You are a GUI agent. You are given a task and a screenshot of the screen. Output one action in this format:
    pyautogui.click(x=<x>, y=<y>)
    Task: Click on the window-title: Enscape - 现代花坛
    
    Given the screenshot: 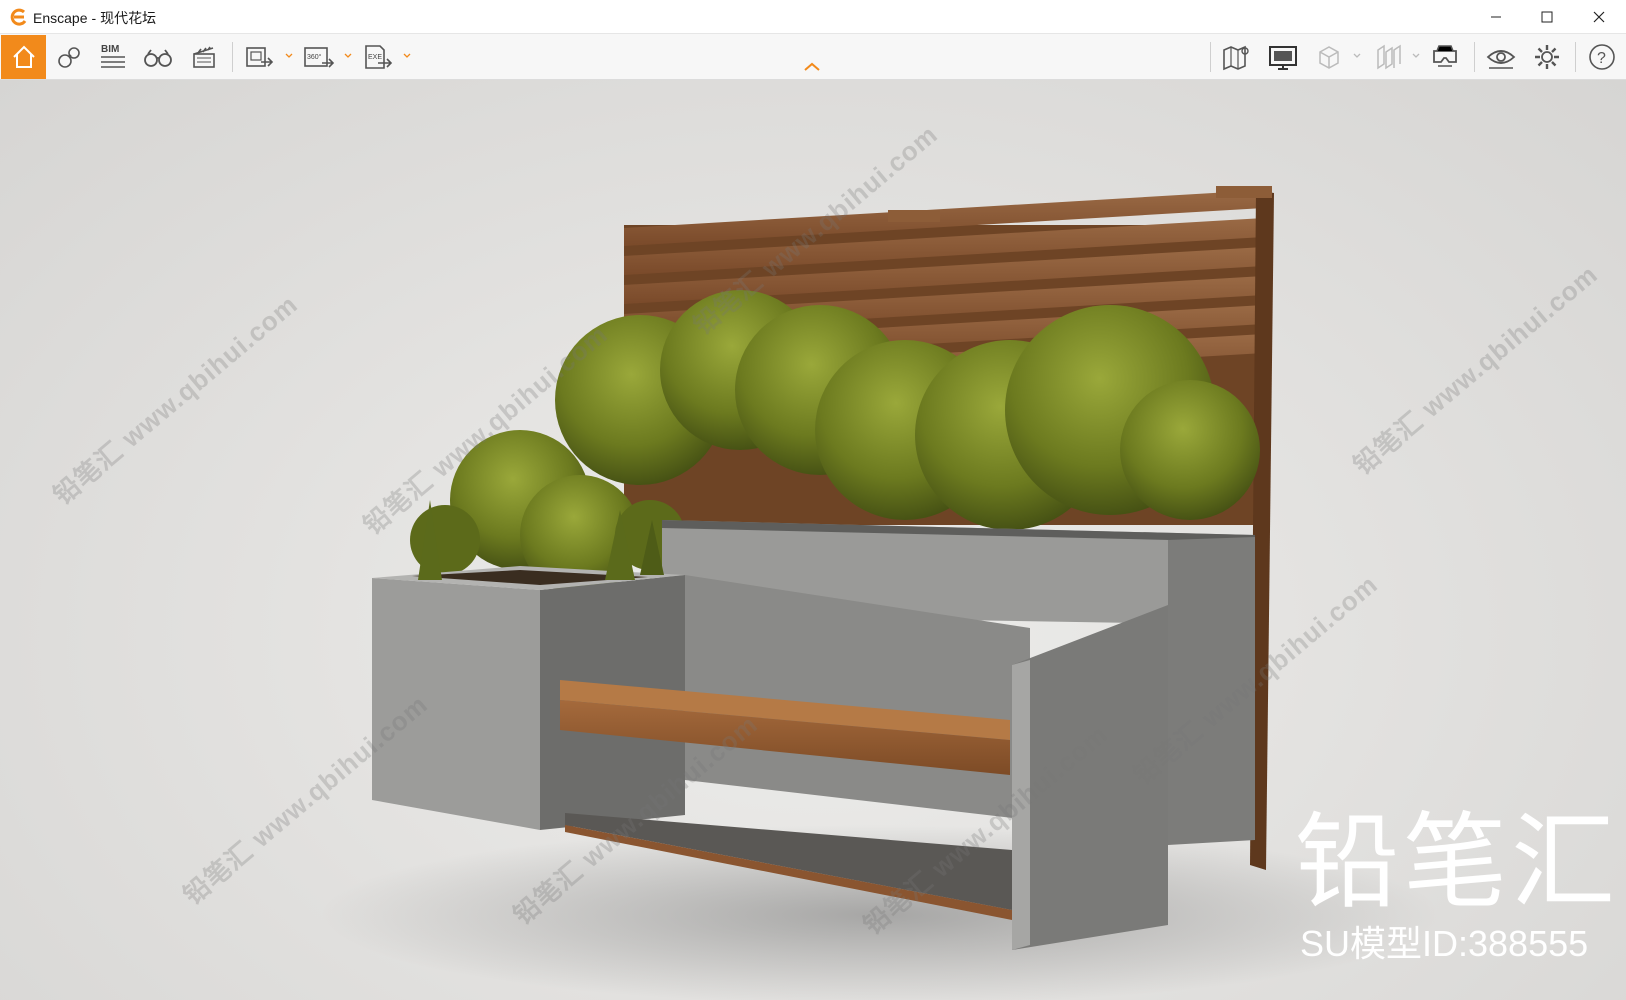 What is the action you would take?
    pyautogui.click(x=94, y=18)
    